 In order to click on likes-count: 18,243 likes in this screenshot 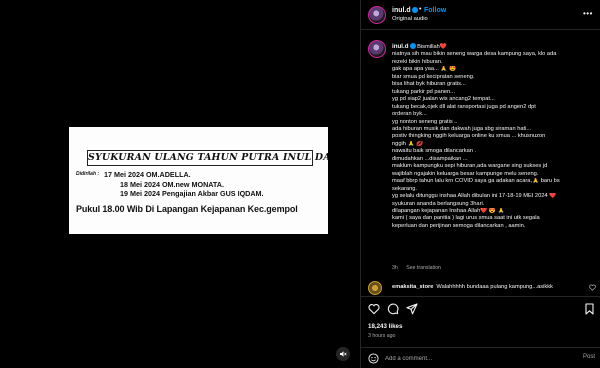, I will do `click(385, 326)`.